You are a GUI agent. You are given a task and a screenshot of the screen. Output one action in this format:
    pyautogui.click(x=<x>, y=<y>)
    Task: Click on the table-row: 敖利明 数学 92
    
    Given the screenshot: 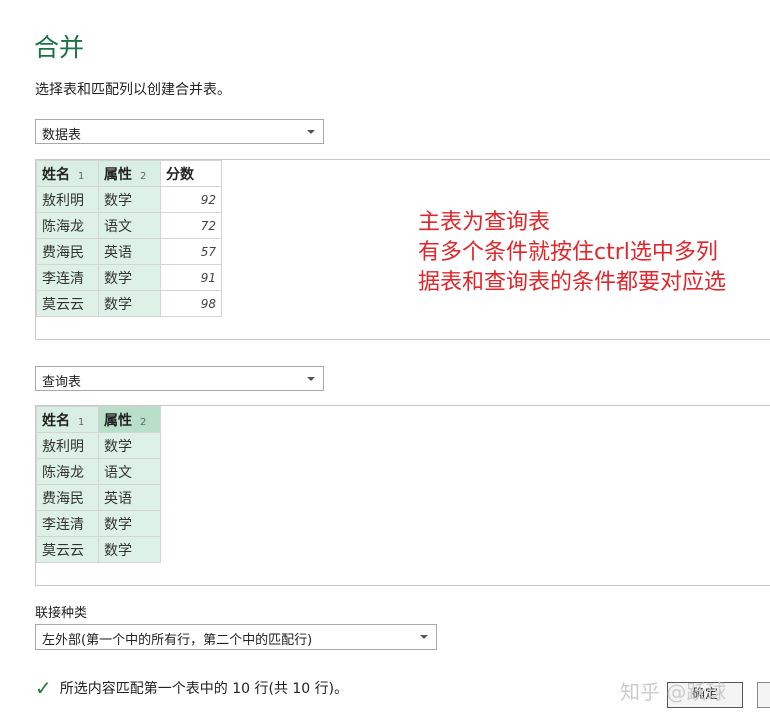 What is the action you would take?
    pyautogui.click(x=129, y=199)
    